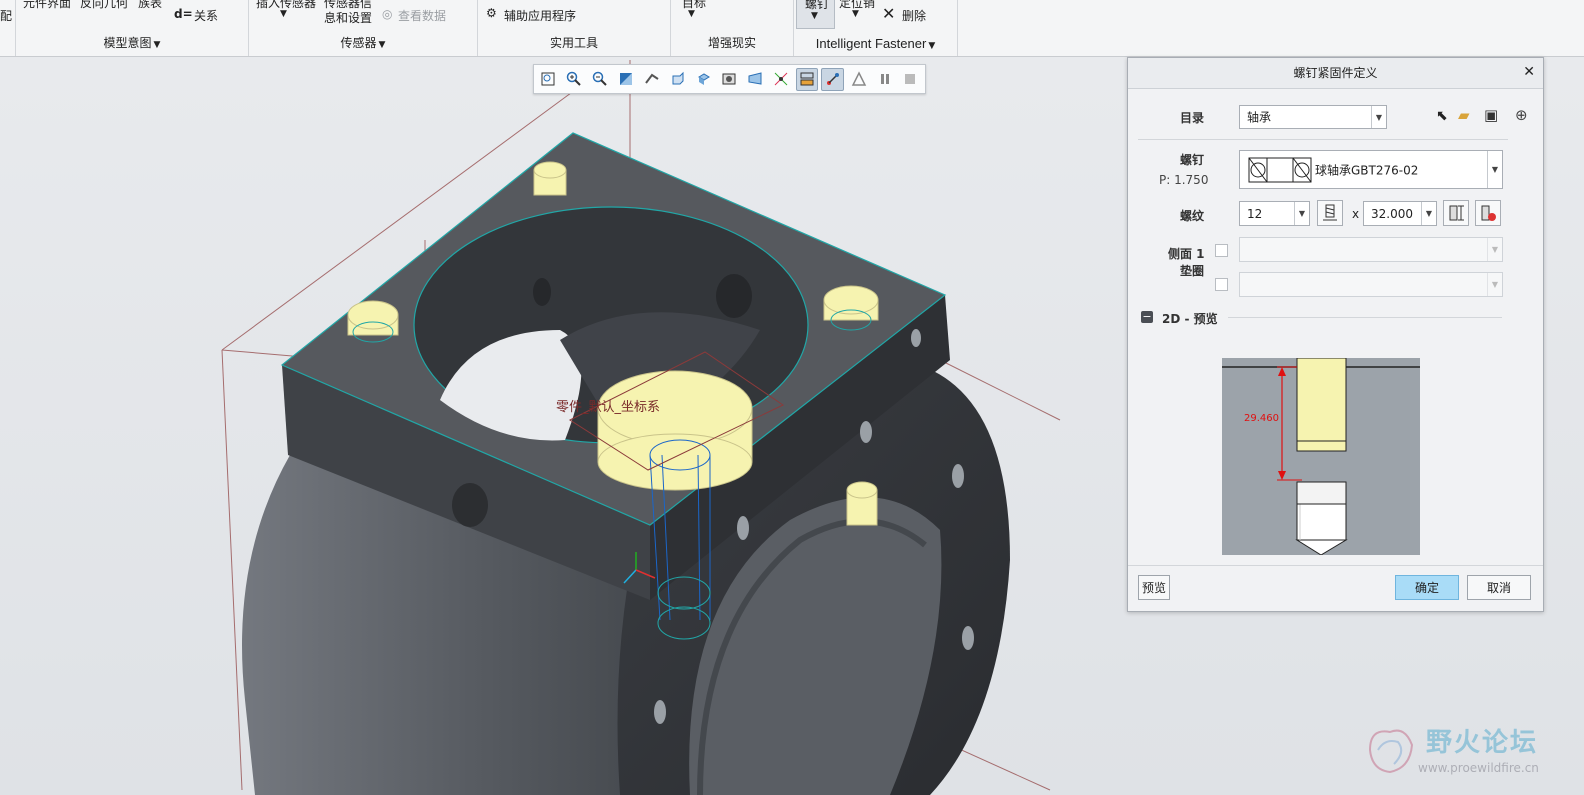 The width and height of the screenshot is (1584, 795). I want to click on view-data-button: 查看数据, so click(422, 15).